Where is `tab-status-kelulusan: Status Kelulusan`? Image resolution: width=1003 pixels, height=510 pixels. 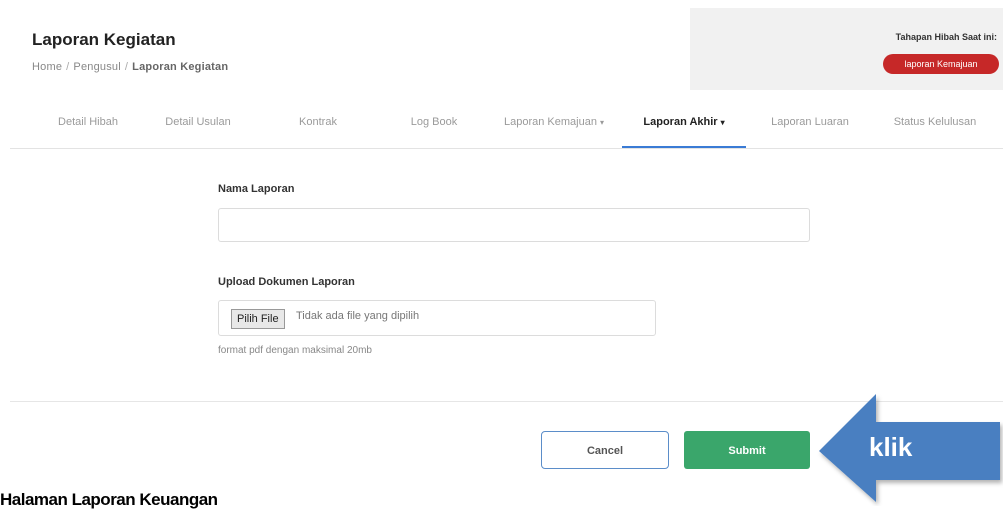
tab-status-kelulusan: Status Kelulusan is located at coordinates (935, 119).